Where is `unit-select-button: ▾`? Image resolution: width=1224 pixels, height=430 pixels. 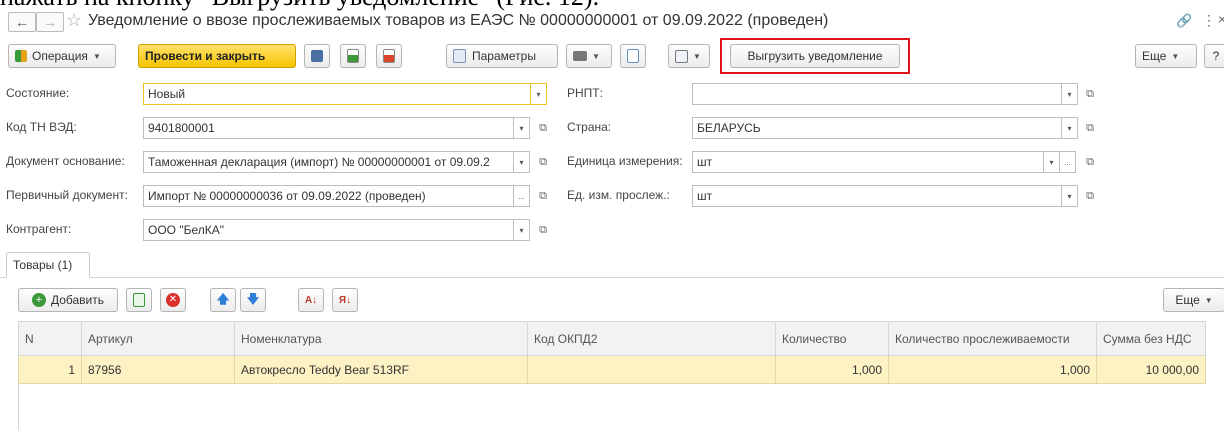 unit-select-button: ▾ is located at coordinates (1052, 162).